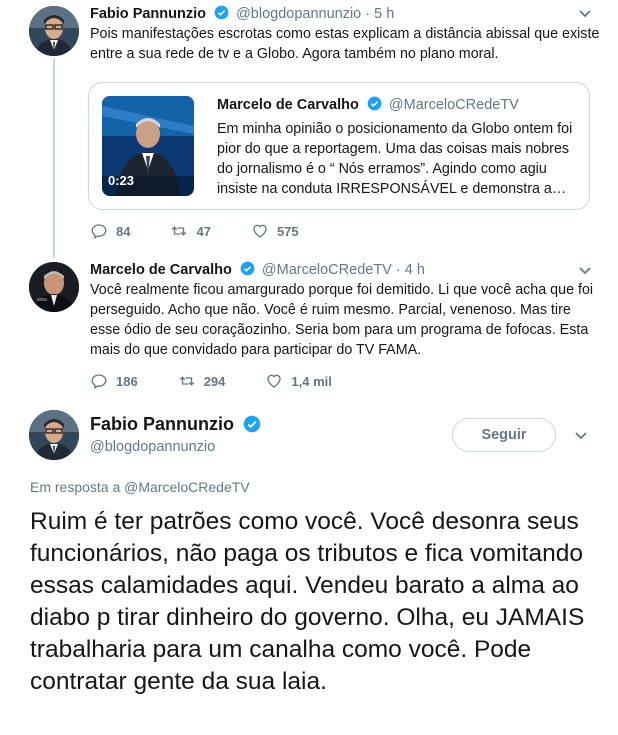 The image size is (618, 735). Describe the element at coordinates (123, 231) in the screenshot. I see `reply-count: 84` at that location.